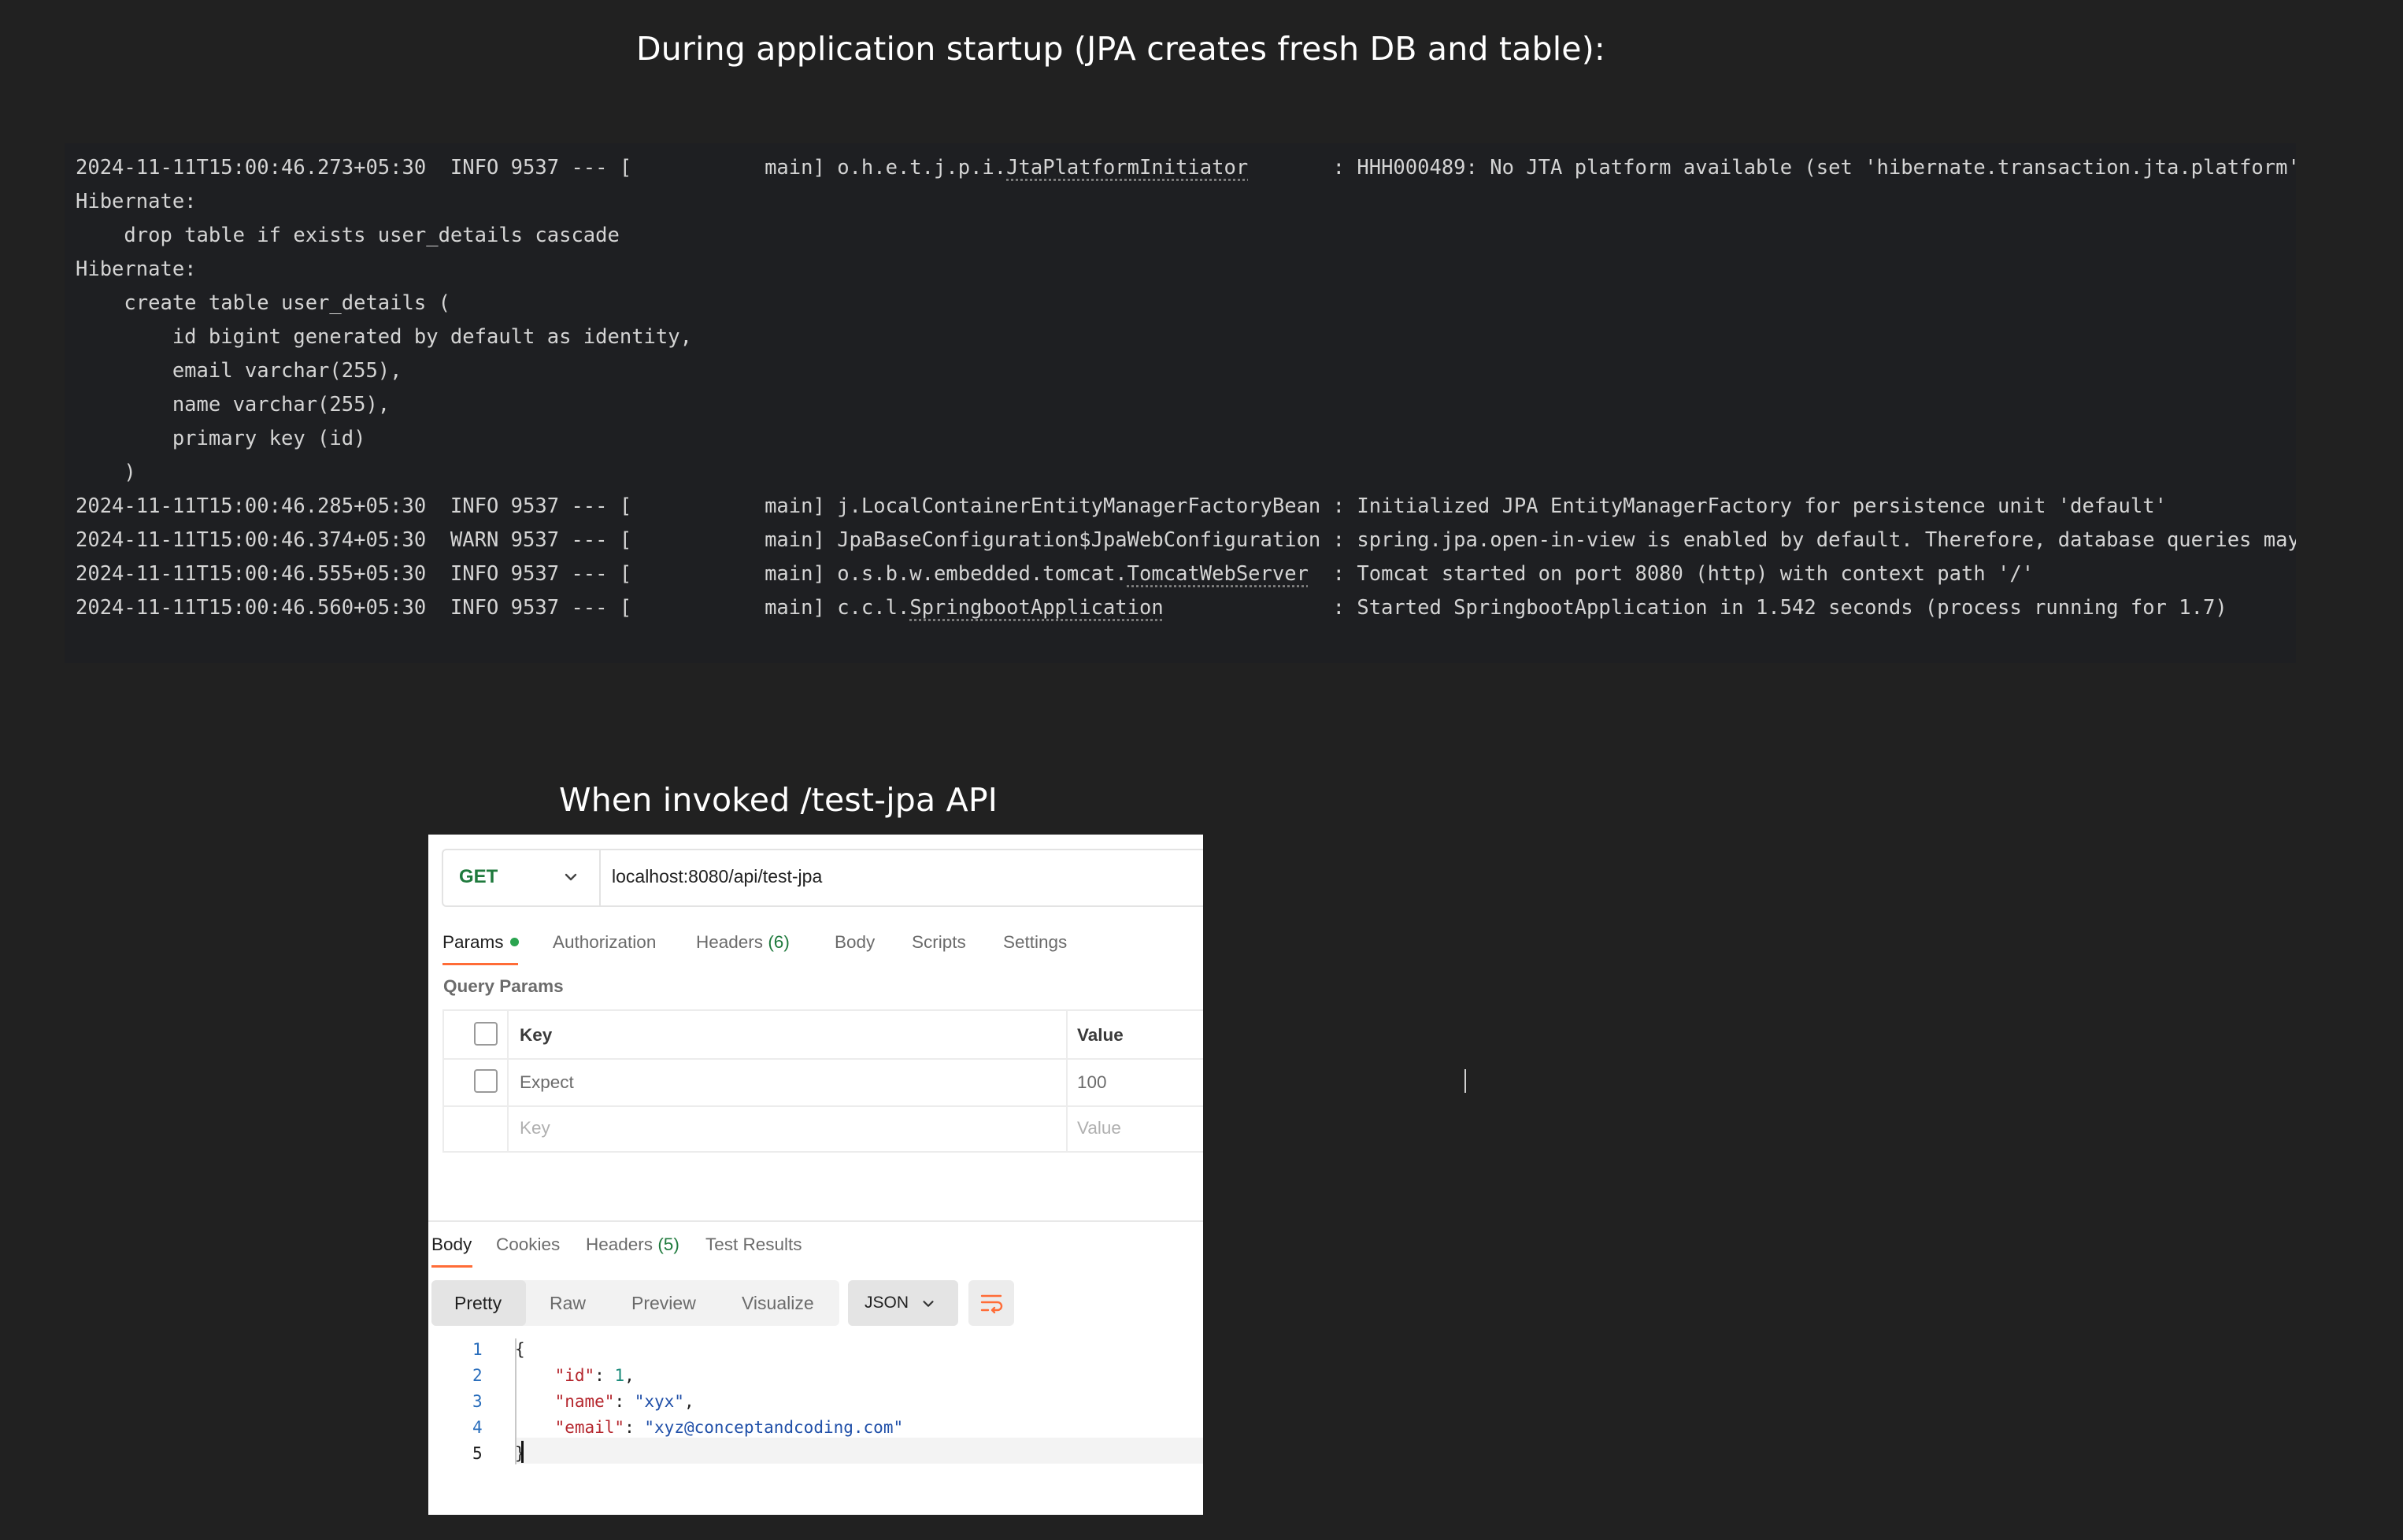 This screenshot has width=2403, height=1540. I want to click on wrap-lines-icon, so click(991, 1304).